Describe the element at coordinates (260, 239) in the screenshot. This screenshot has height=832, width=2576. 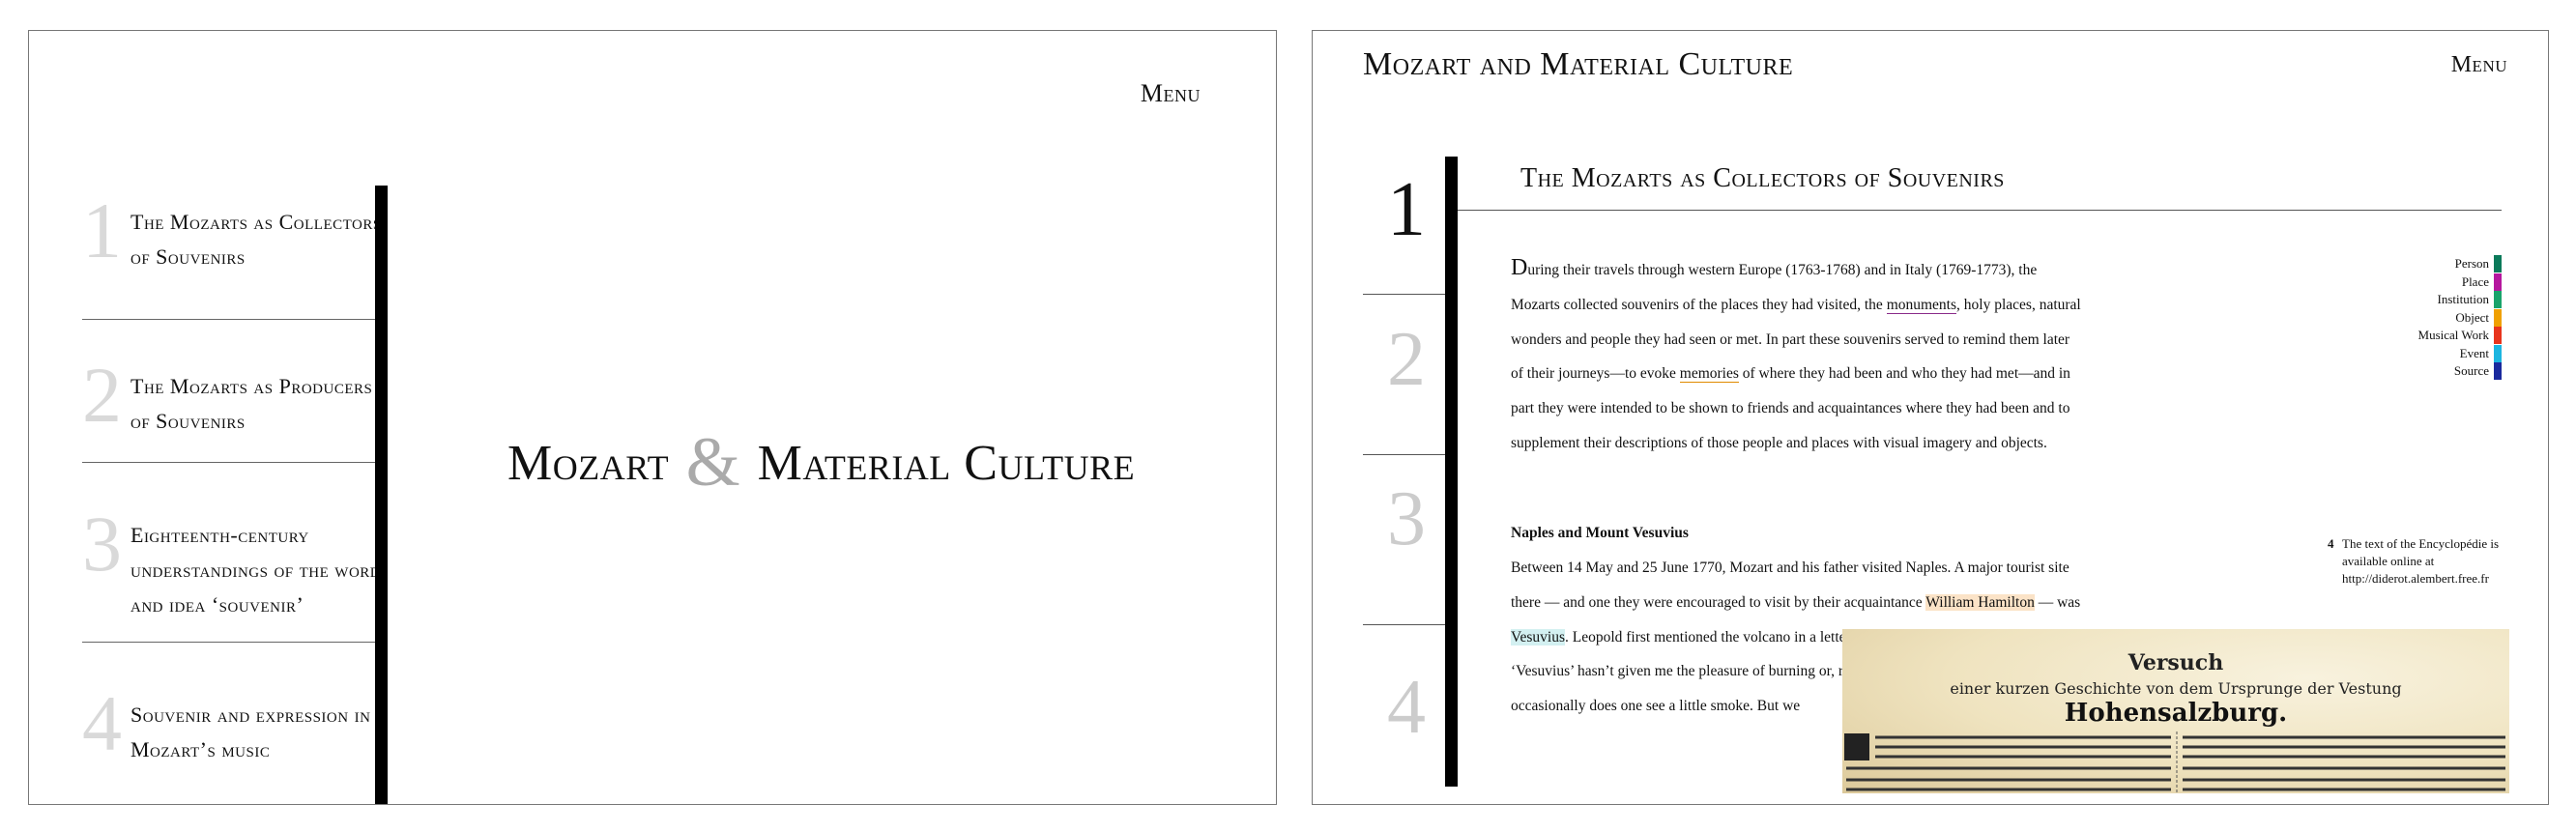
I see `toc-title: The Mozarts as Collectors of Souvenirs` at that location.